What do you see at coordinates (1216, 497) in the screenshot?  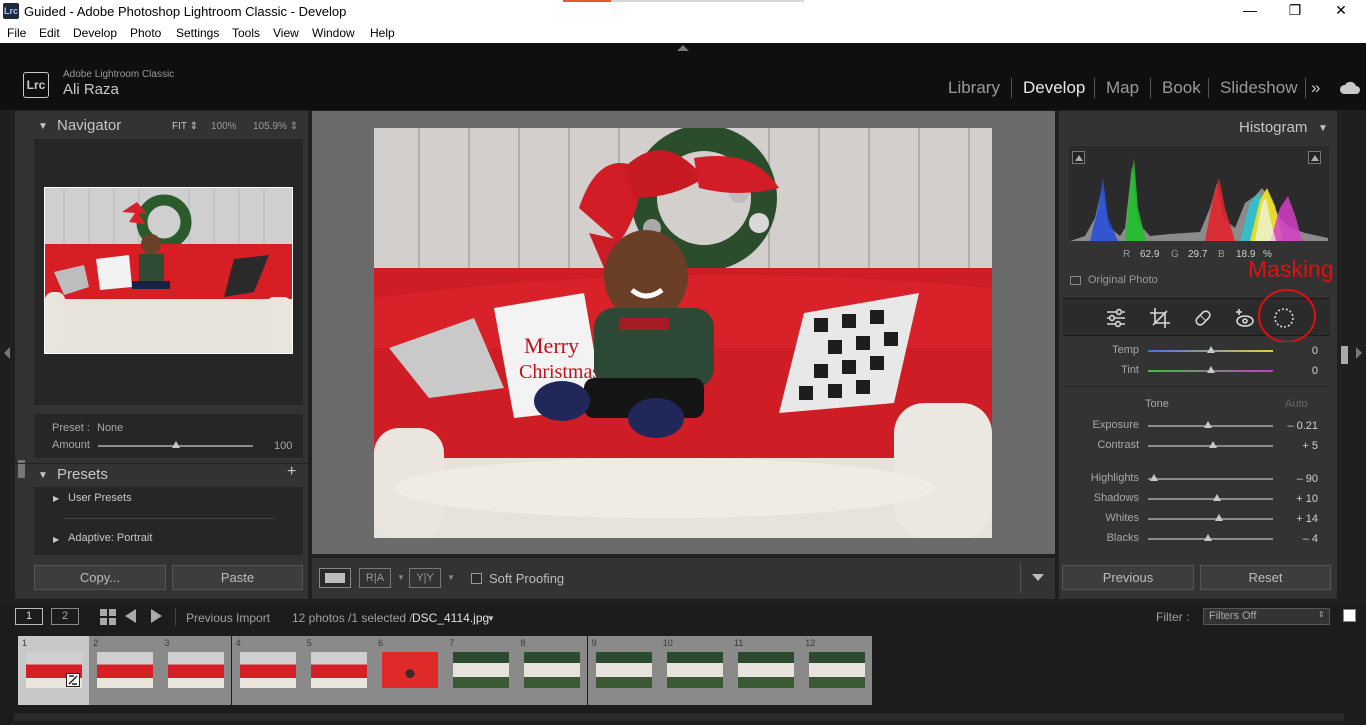 I see `shadows-slider-knob` at bounding box center [1216, 497].